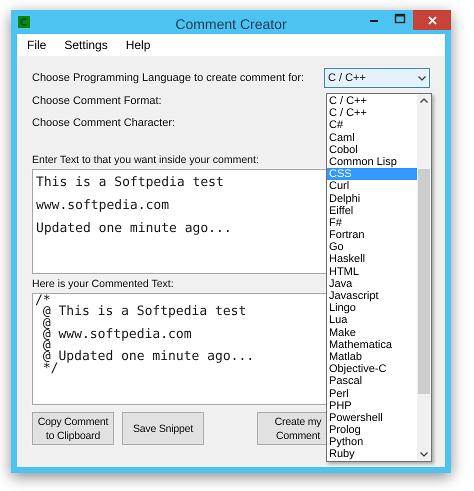 Image resolution: width=474 pixels, height=491 pixels. I want to click on window-title: Comment Creator, so click(231, 24).